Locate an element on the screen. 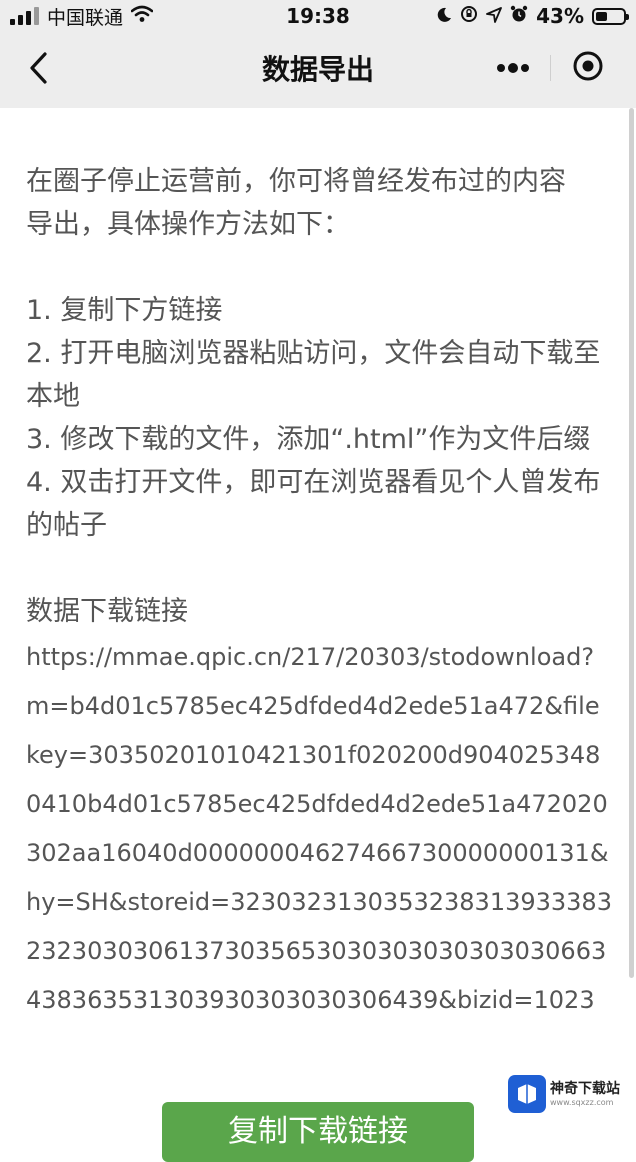  battery-icon is located at coordinates (610, 16).